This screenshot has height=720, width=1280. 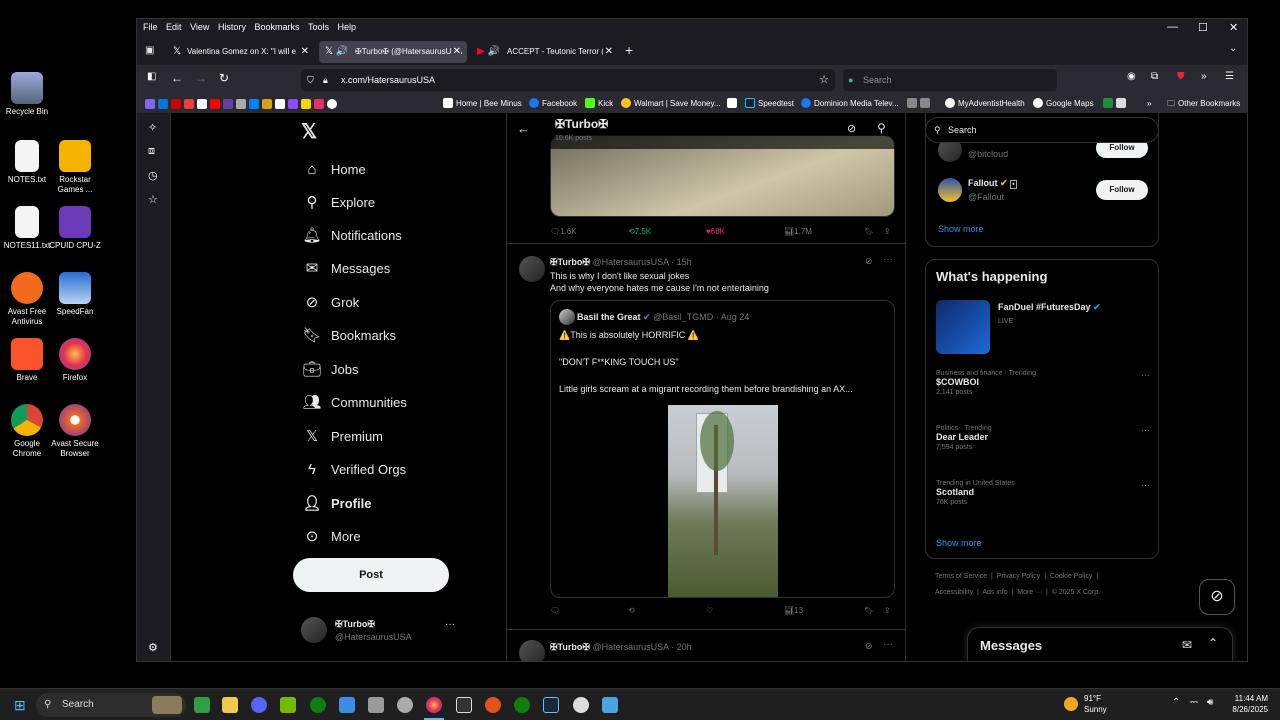 I want to click on account-icon: ◉, so click(x=1131, y=76).